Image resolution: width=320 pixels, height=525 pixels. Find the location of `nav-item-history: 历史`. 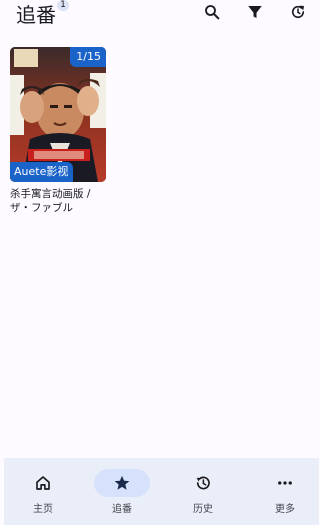

nav-item-history: 历史 is located at coordinates (203, 491).